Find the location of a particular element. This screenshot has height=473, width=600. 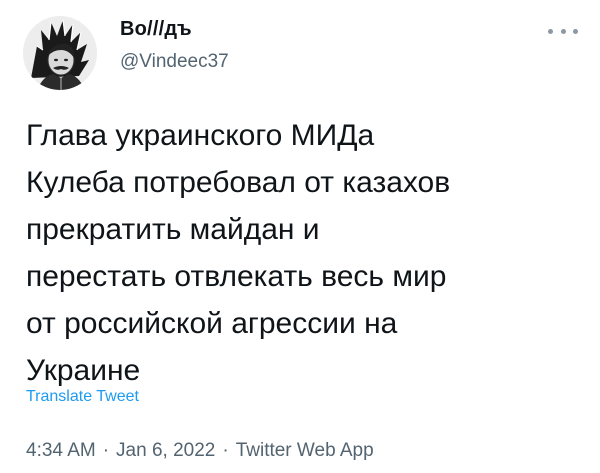

avatar is located at coordinates (60, 53).